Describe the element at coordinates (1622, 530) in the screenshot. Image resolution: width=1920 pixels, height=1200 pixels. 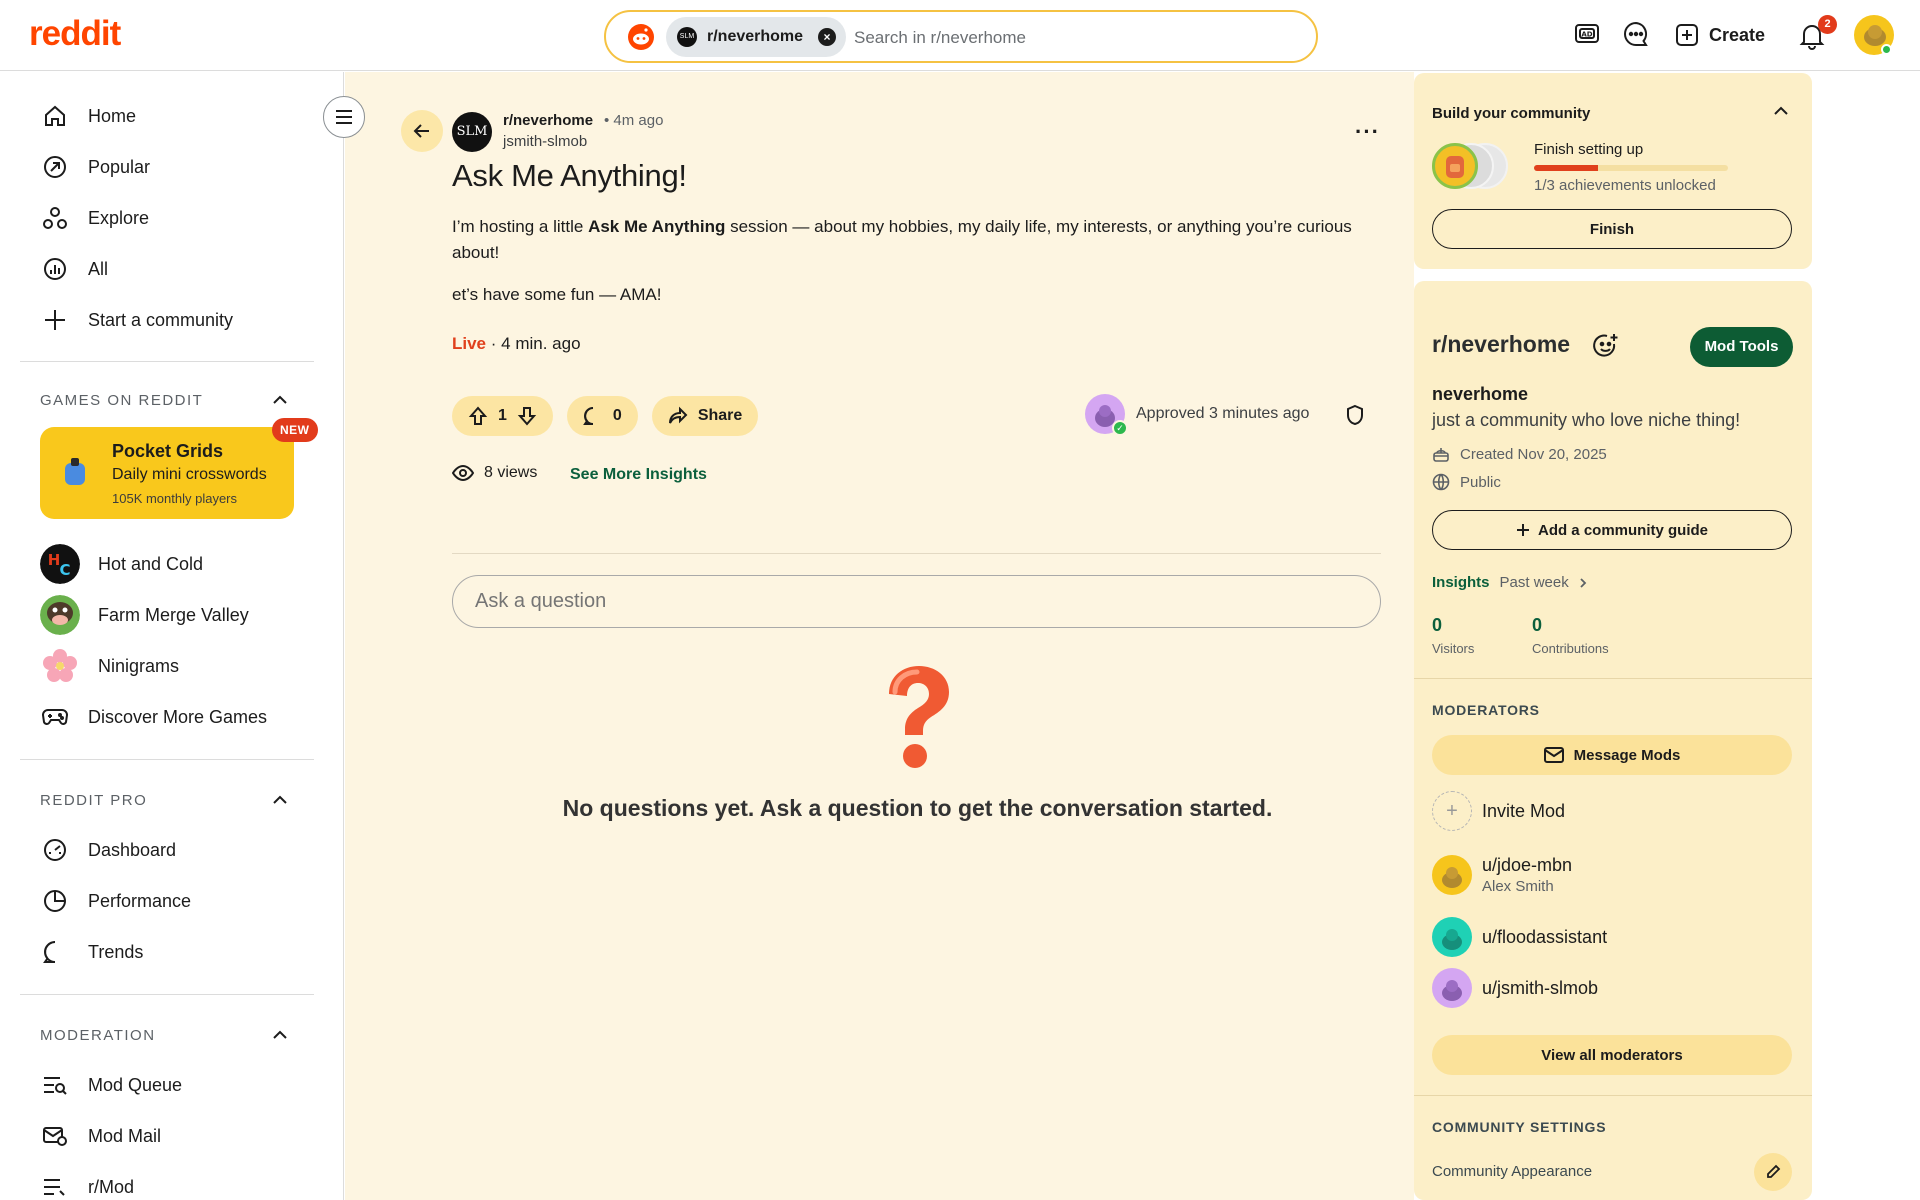
I see `guide-label: Add a community guide` at that location.